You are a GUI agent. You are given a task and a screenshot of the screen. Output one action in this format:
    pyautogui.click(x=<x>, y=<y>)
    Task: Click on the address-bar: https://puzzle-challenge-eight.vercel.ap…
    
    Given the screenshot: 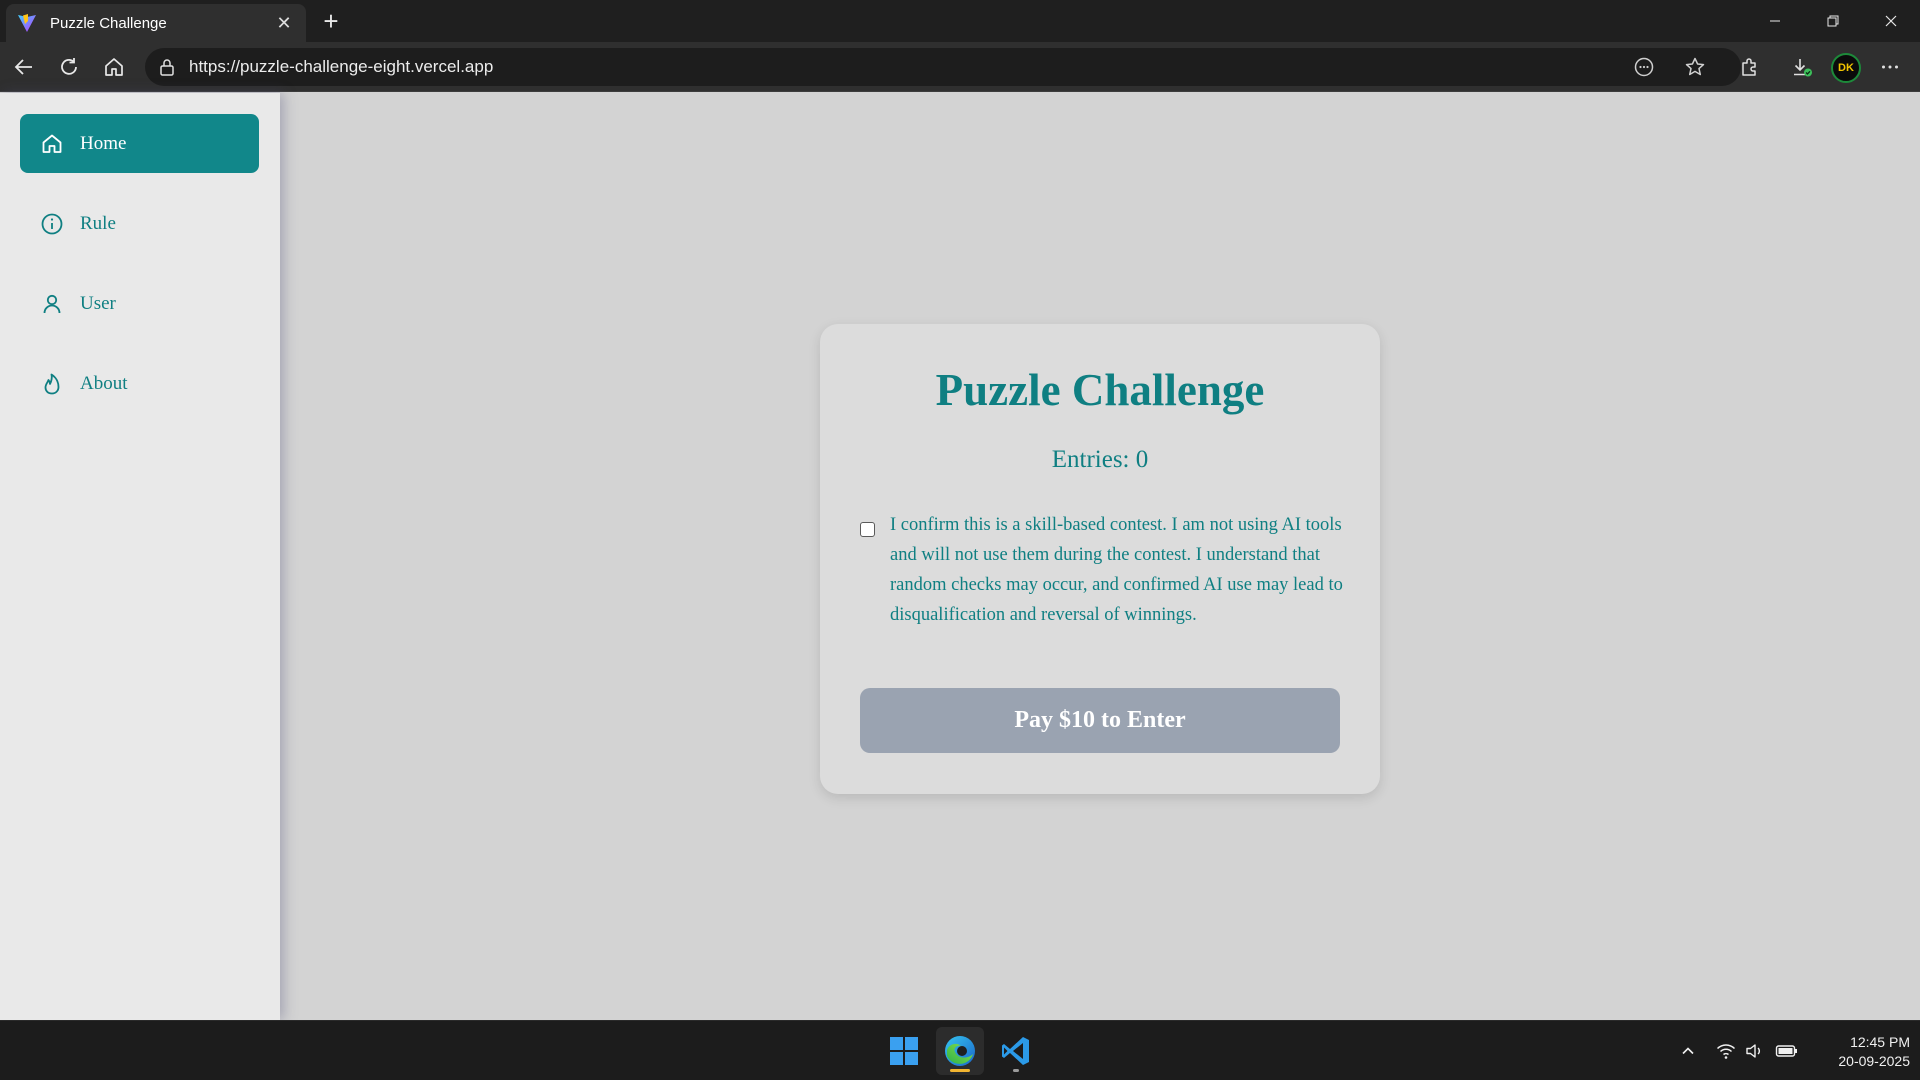 What is the action you would take?
    pyautogui.click(x=943, y=67)
    